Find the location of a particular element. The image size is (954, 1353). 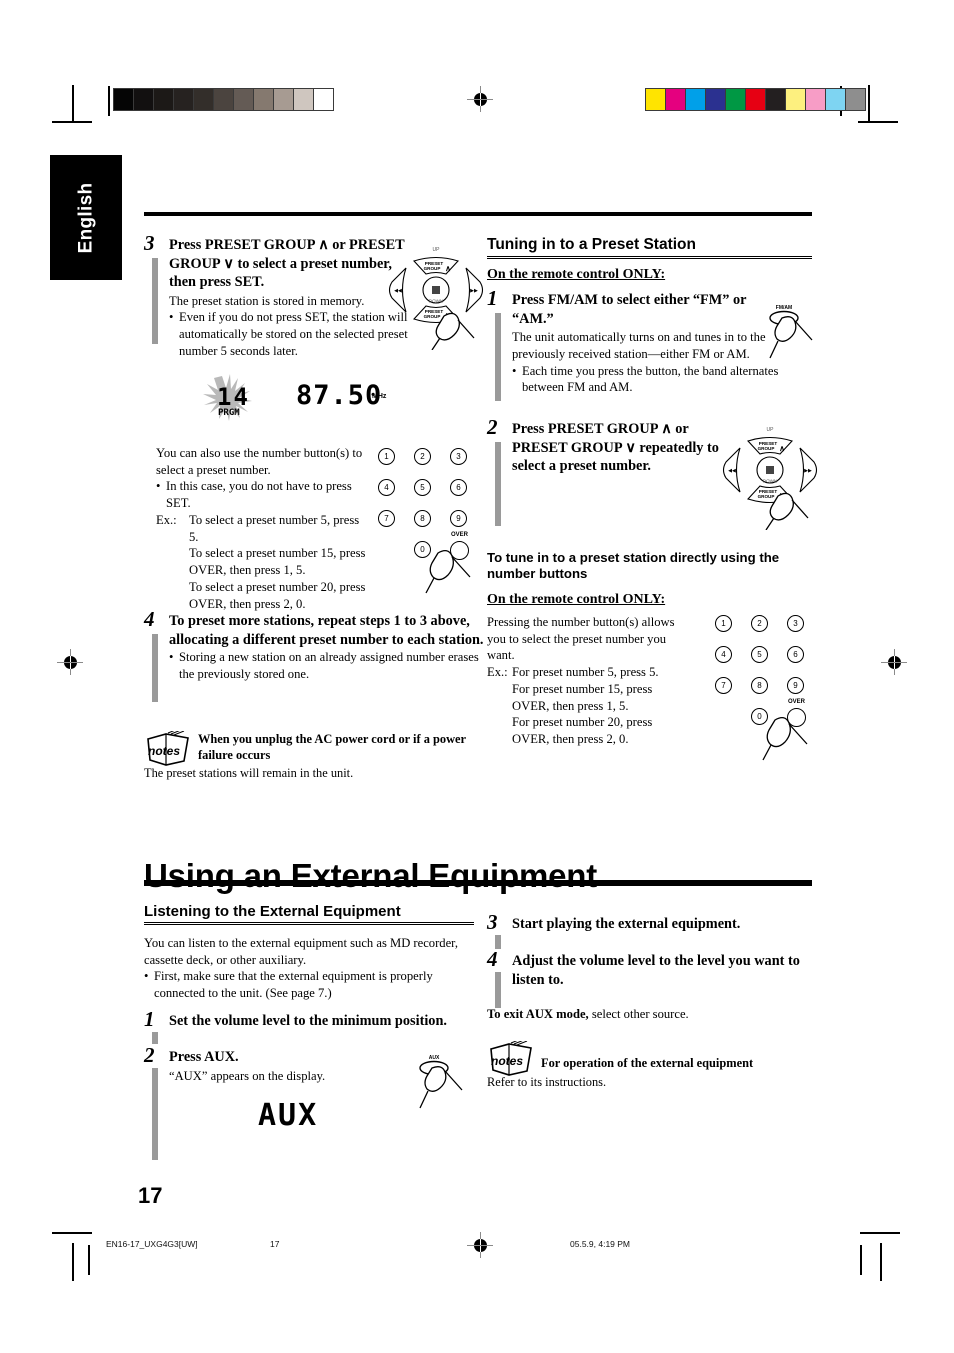

remote-fm-am-button-illustration: FM/AM is located at coordinates (793, 331).